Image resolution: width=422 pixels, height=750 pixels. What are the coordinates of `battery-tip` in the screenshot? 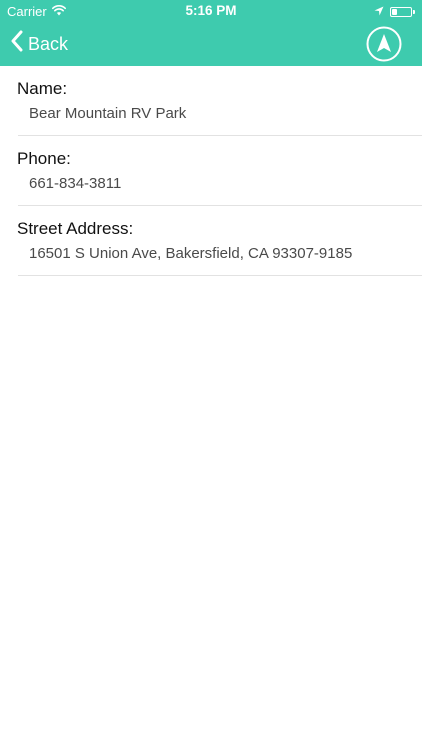 It's located at (414, 11).